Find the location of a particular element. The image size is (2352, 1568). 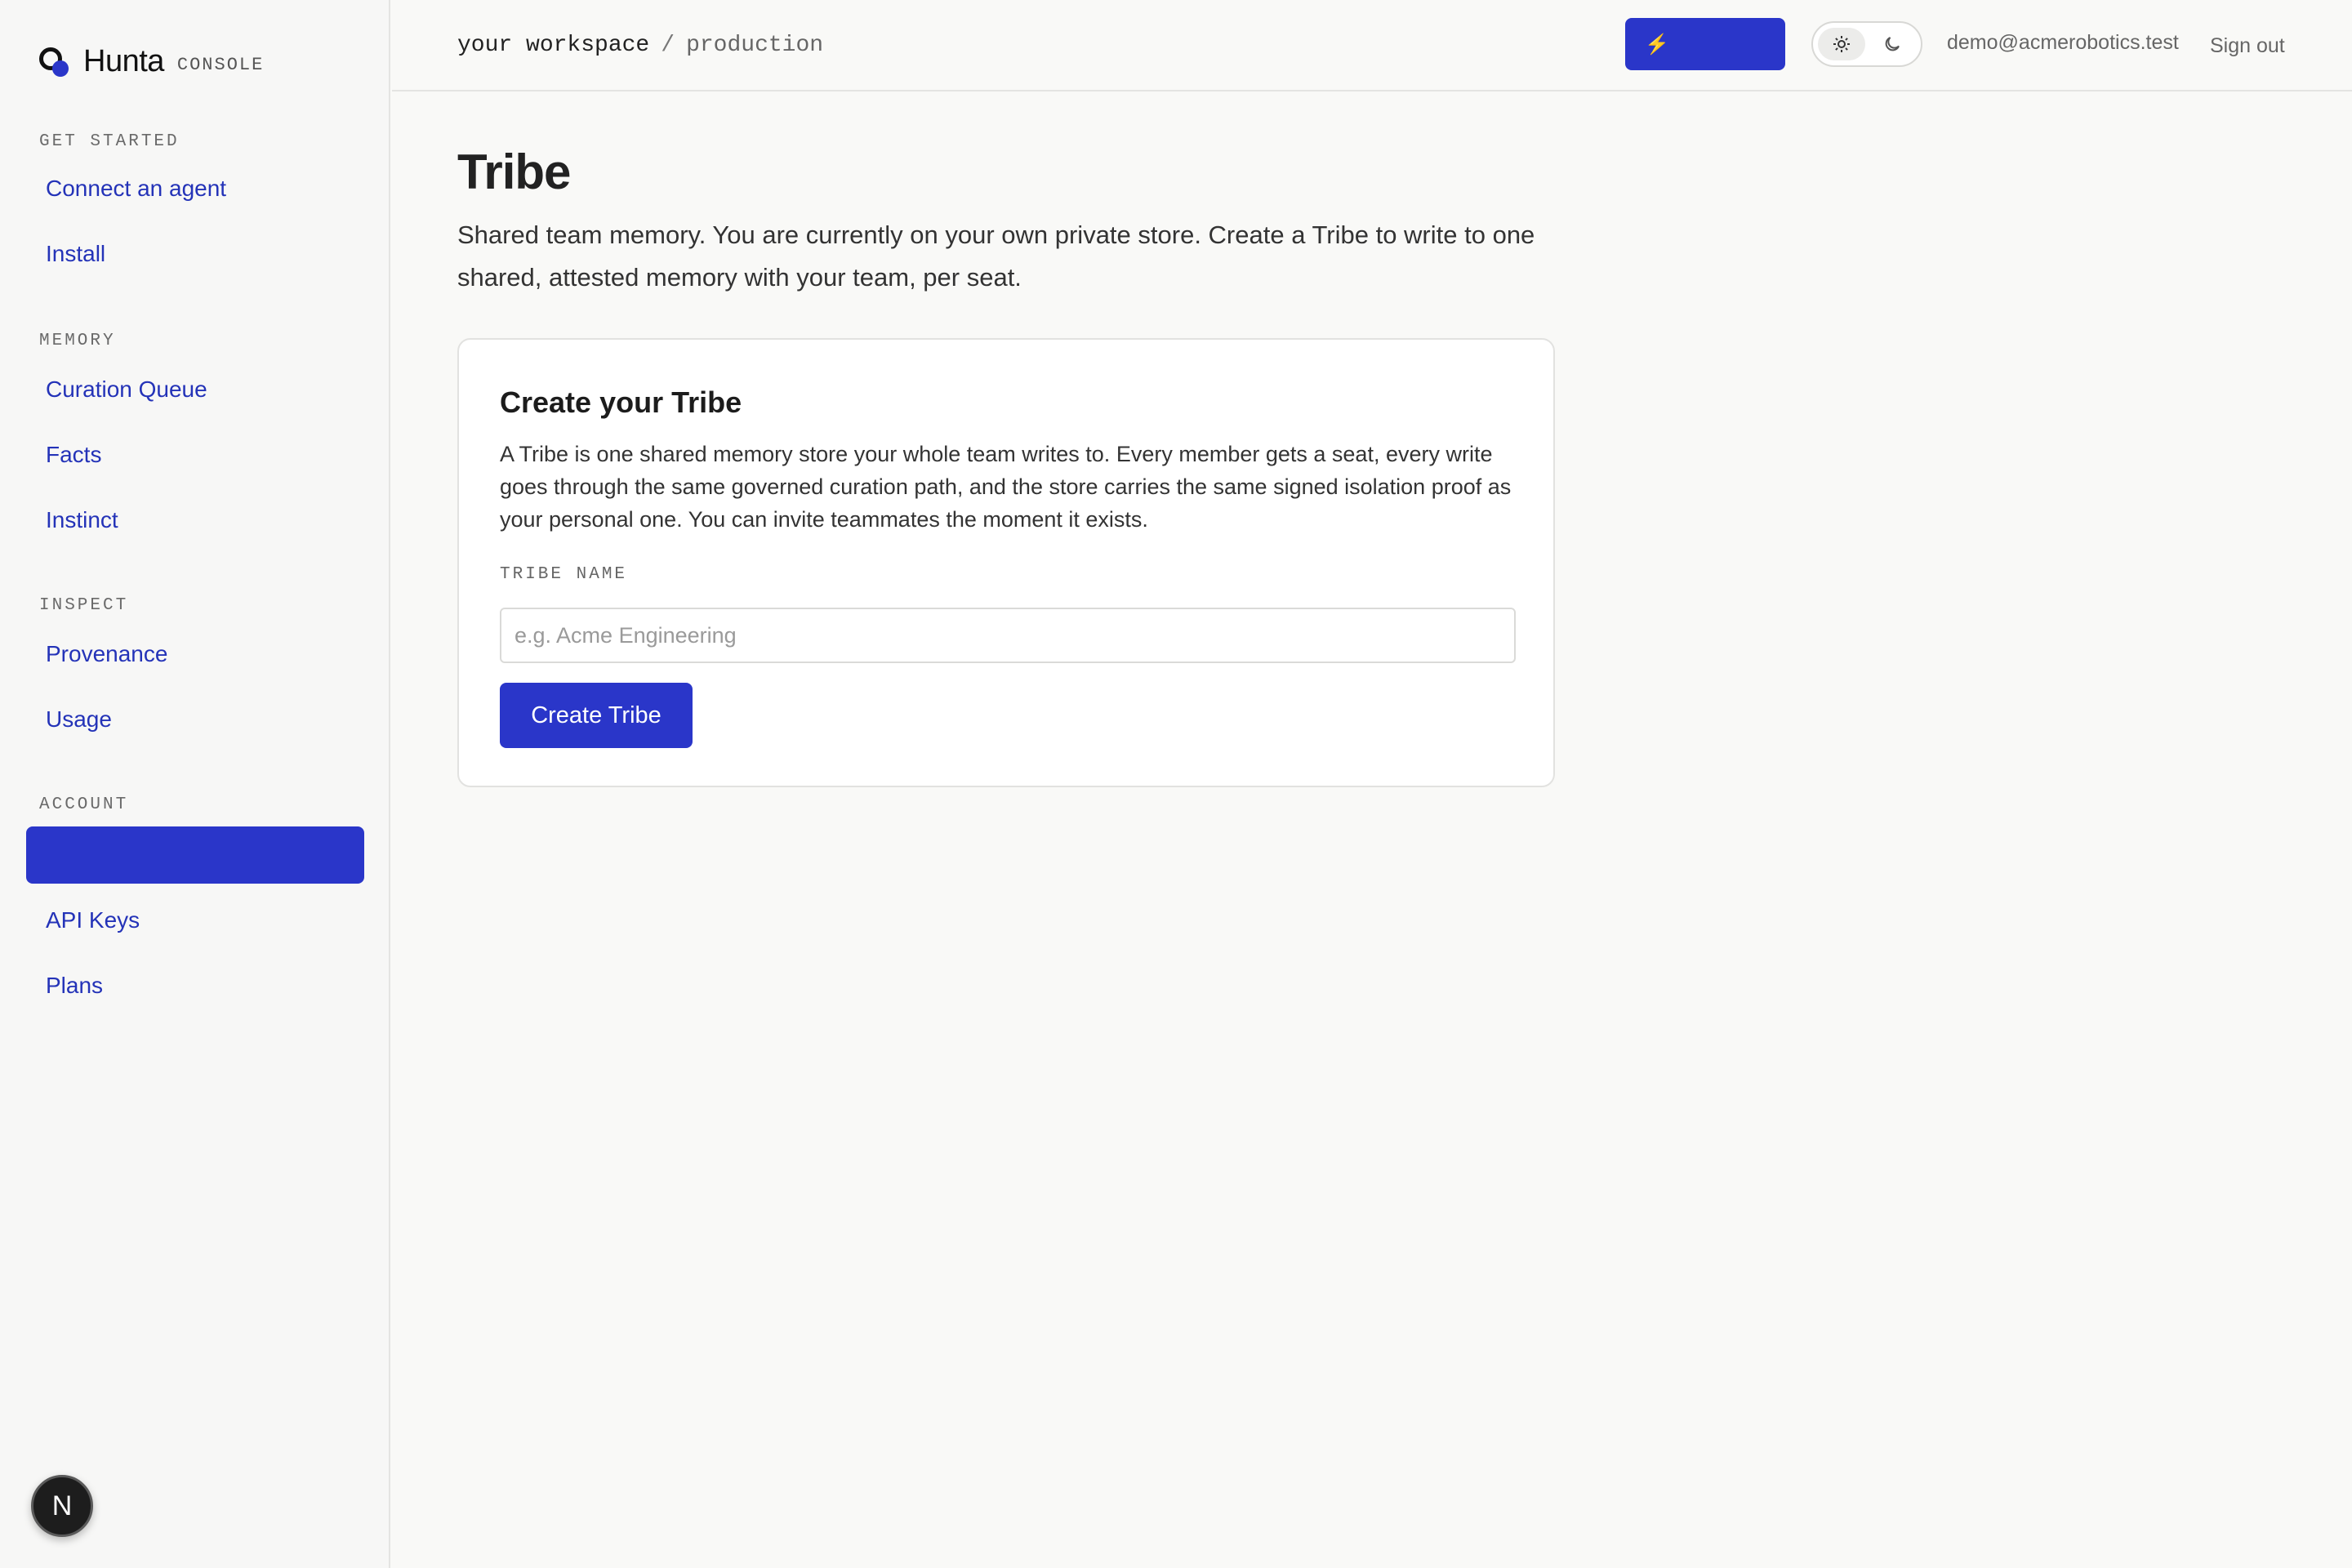

dev-tools-badge: N is located at coordinates (62, 1506).